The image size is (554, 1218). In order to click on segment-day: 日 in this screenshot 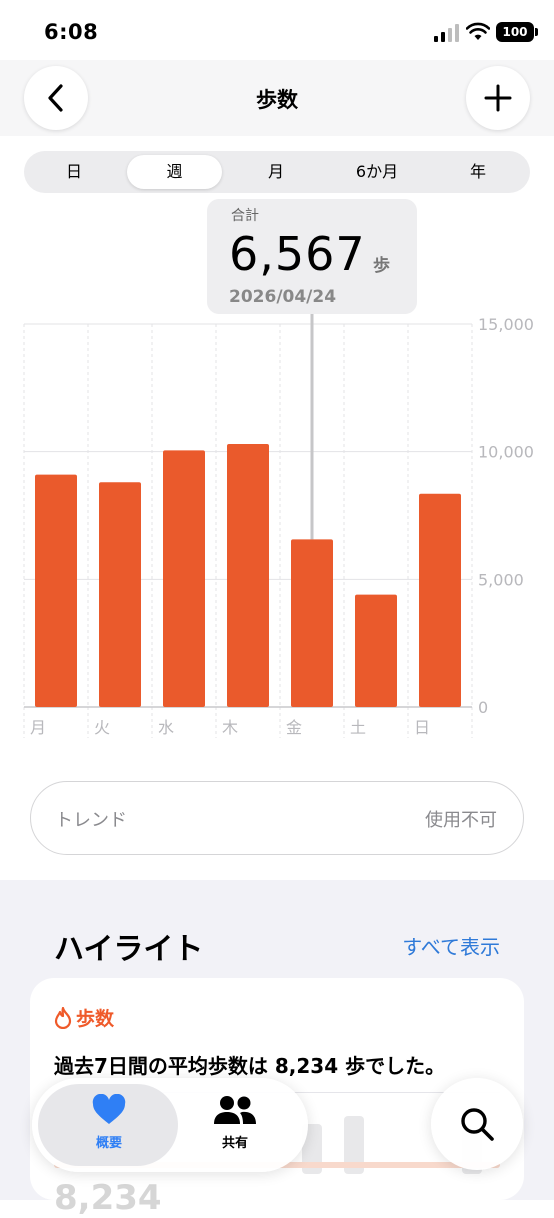, I will do `click(74, 172)`.